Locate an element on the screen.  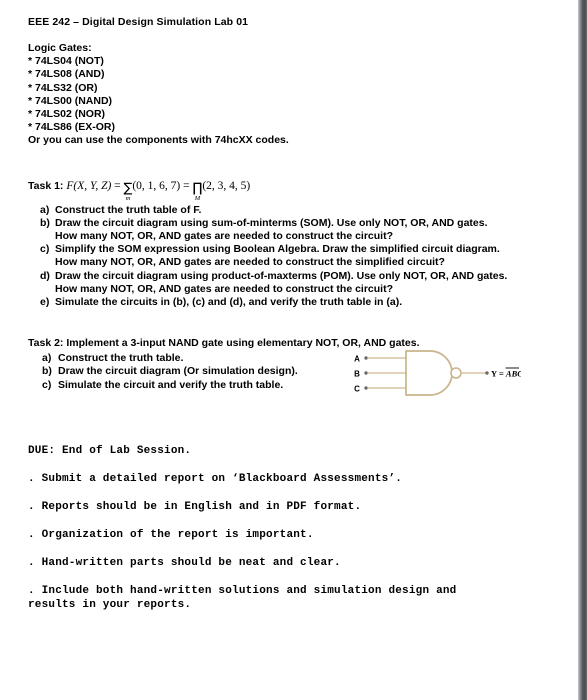
gate-input-label-b: B is located at coordinates (357, 374).